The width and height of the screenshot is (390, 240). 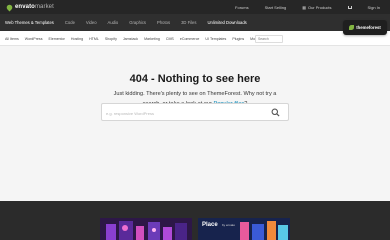 What do you see at coordinates (229, 225) in the screenshot?
I see `promo-subtitle: by envato` at bounding box center [229, 225].